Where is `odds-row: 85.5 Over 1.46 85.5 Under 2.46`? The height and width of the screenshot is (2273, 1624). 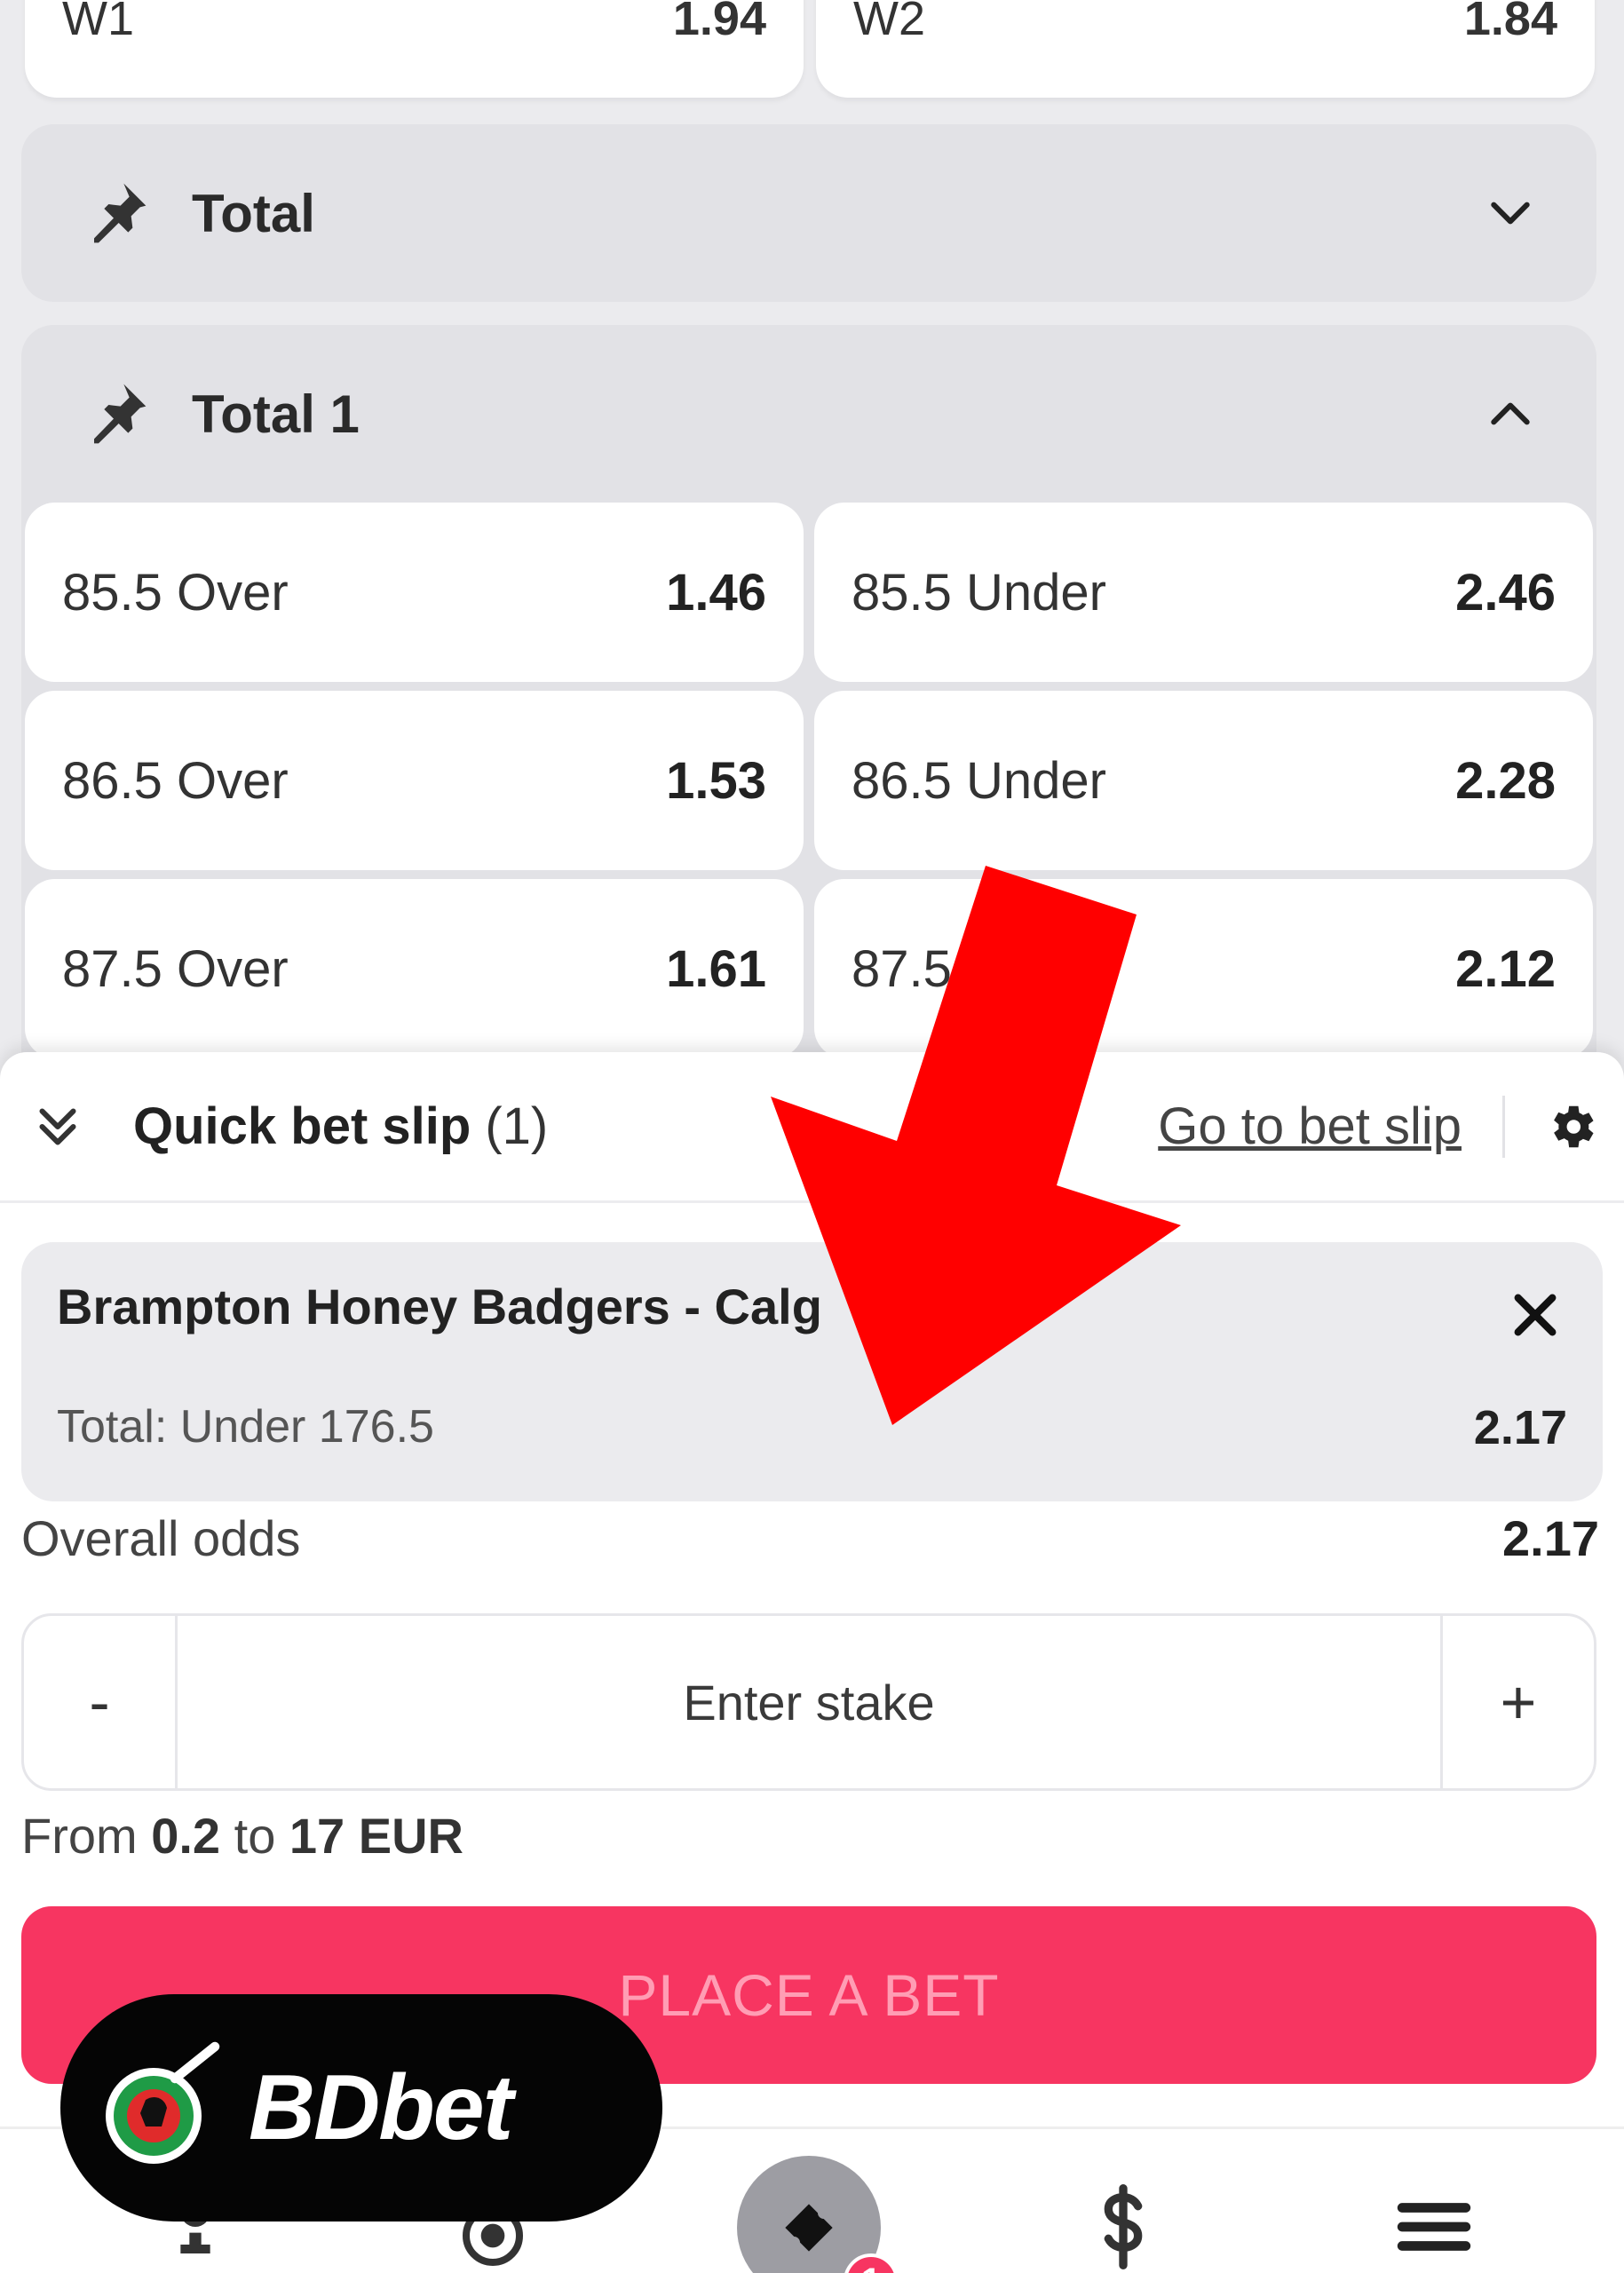 odds-row: 85.5 Over 1.46 85.5 Under 2.46 is located at coordinates (809, 592).